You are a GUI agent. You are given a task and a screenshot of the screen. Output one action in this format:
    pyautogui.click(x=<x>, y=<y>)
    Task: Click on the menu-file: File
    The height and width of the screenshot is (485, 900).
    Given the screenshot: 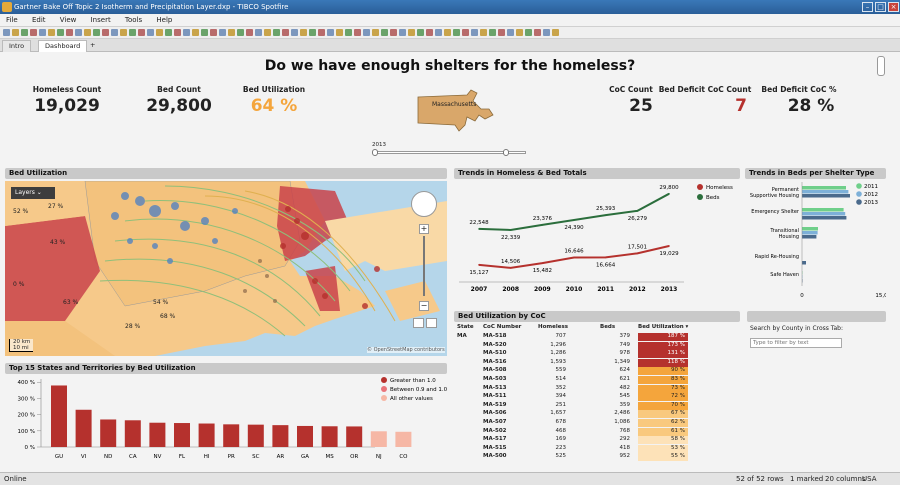 What is the action you would take?
    pyautogui.click(x=12, y=20)
    